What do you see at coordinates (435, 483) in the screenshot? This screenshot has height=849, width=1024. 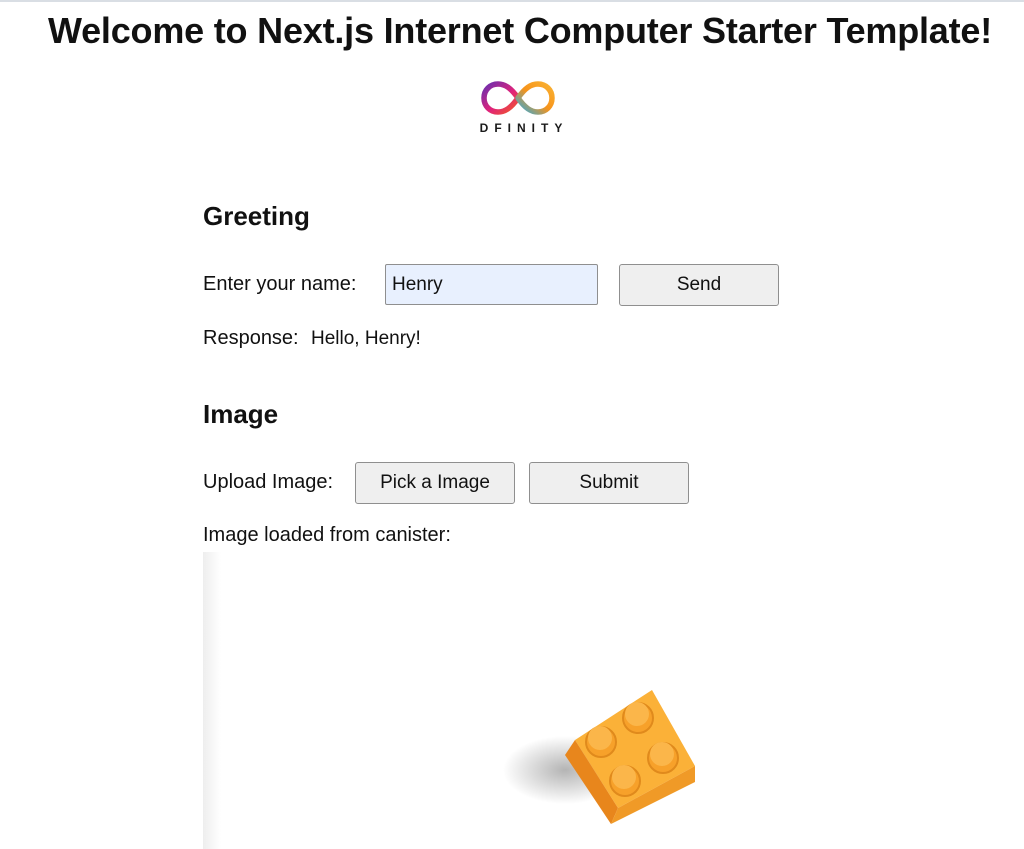 I see `pick-image-button: Pick a Image` at bounding box center [435, 483].